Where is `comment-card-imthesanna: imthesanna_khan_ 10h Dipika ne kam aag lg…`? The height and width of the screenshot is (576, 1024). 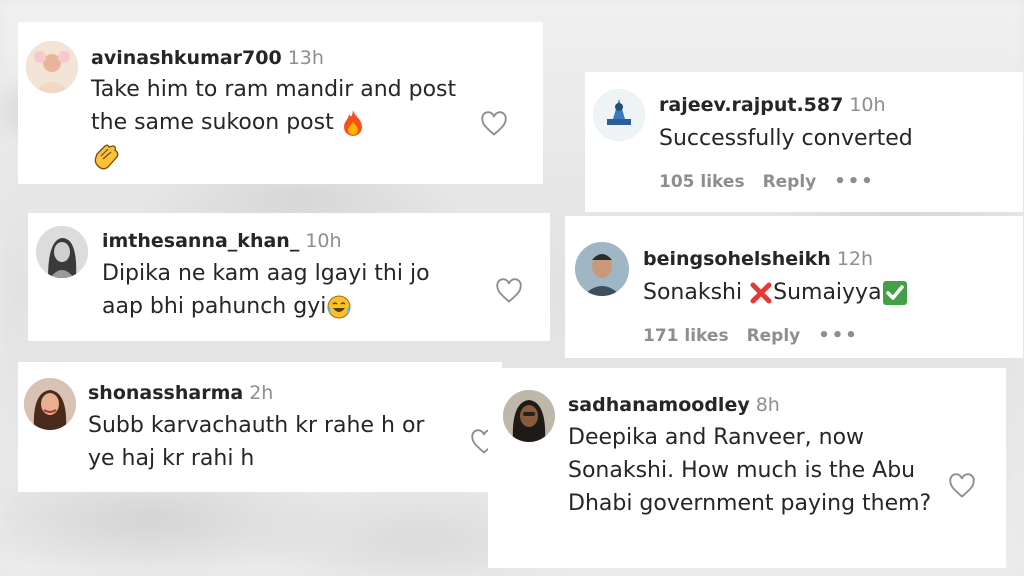
comment-card-imthesanna: imthesanna_khan_ 10h Dipika ne kam aag lg… is located at coordinates (289, 277).